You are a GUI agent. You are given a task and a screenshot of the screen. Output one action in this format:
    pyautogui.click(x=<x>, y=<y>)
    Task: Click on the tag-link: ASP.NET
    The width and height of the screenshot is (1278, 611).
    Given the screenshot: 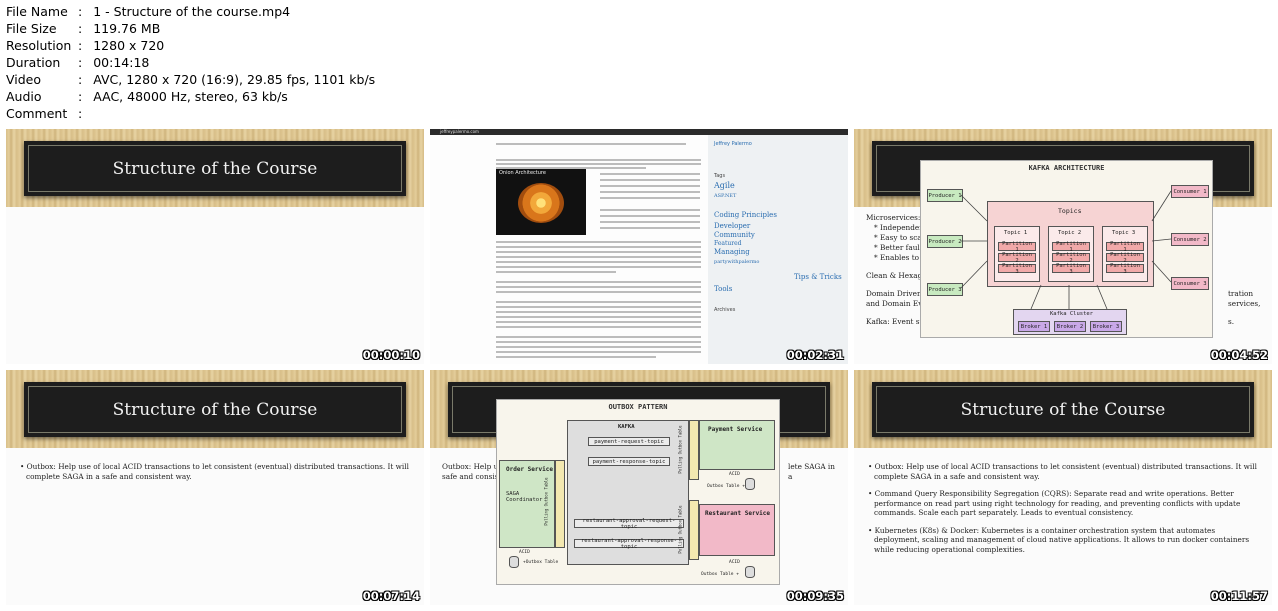 What is the action you would take?
    pyautogui.click(x=725, y=196)
    